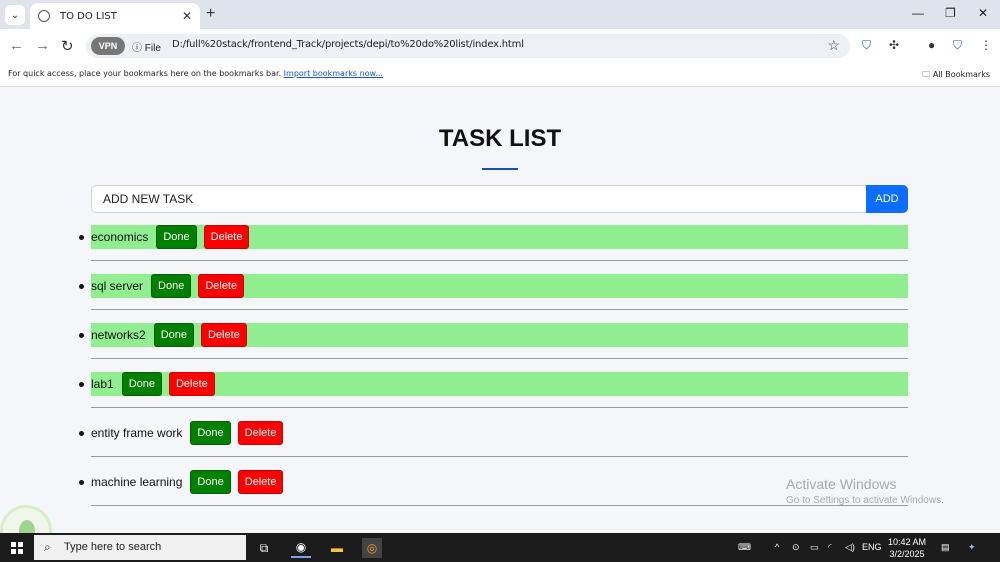 The image size is (1000, 562). Describe the element at coordinates (108, 46) in the screenshot. I see `vpn-badge: VPN` at that location.